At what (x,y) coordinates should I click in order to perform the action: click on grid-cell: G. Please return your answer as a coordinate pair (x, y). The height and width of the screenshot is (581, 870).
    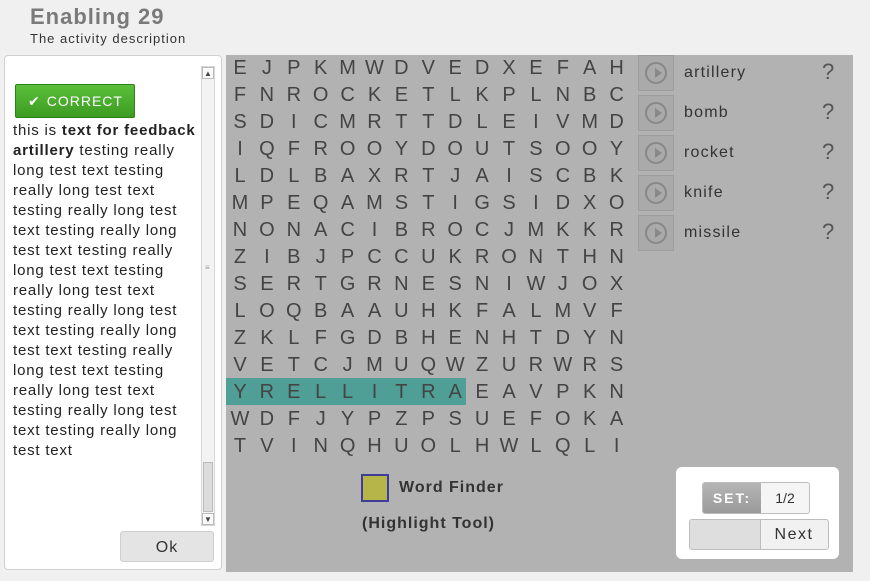
    Looking at the image, I should click on (482, 203).